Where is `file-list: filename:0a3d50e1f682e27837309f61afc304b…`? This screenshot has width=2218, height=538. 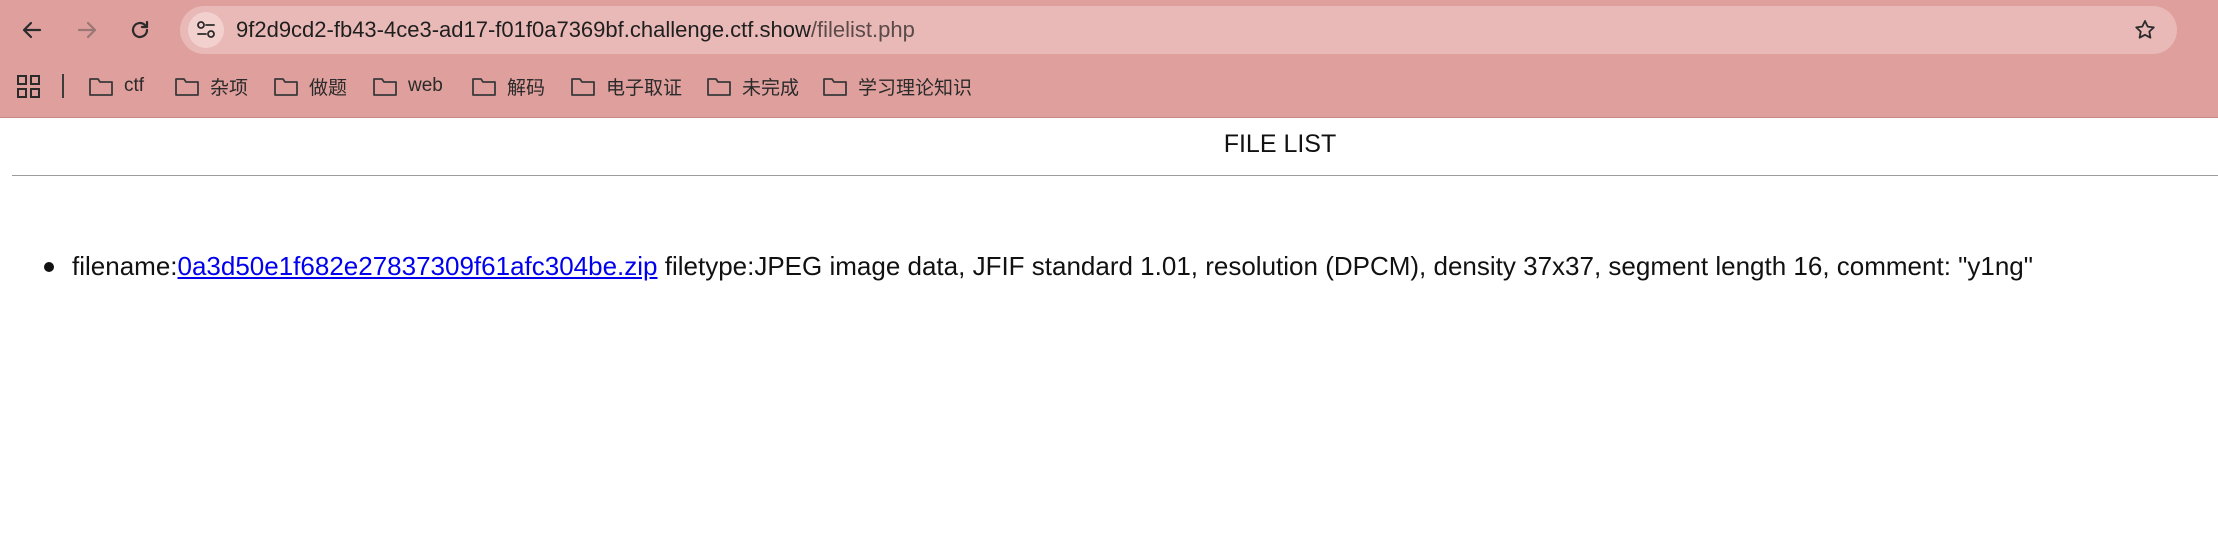 file-list: filename:0a3d50e1f682e27837309f61afc304b… is located at coordinates (1038, 266).